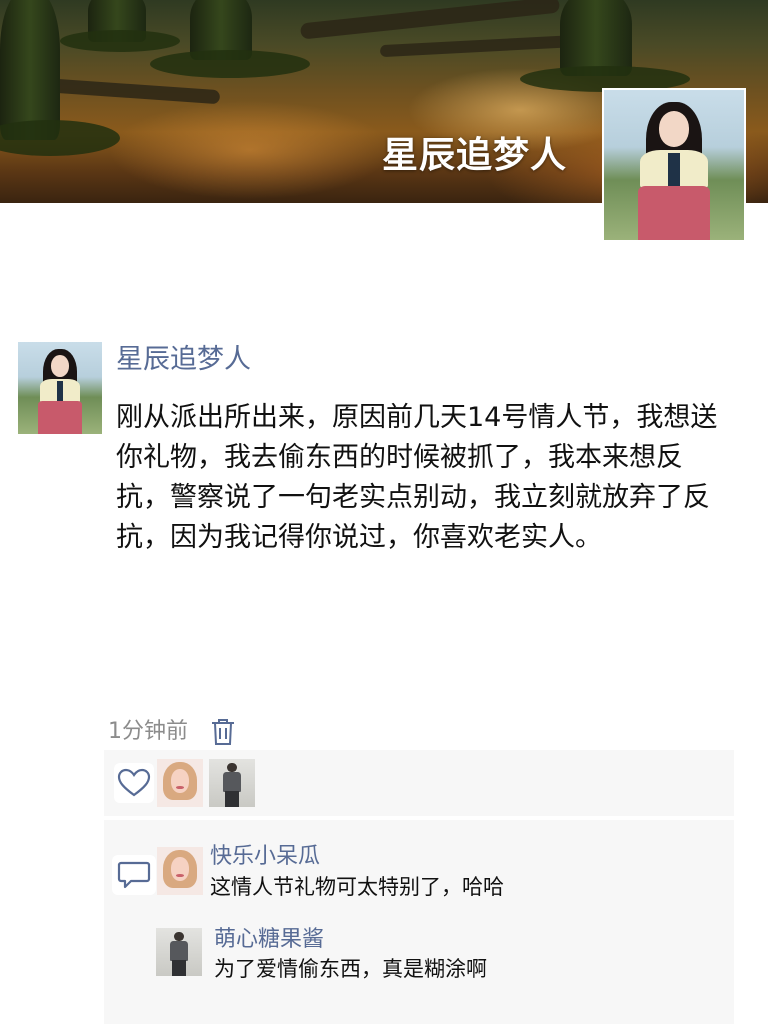 The width and height of the screenshot is (768, 1024). Describe the element at coordinates (223, 732) in the screenshot. I see `trash-icon` at that location.